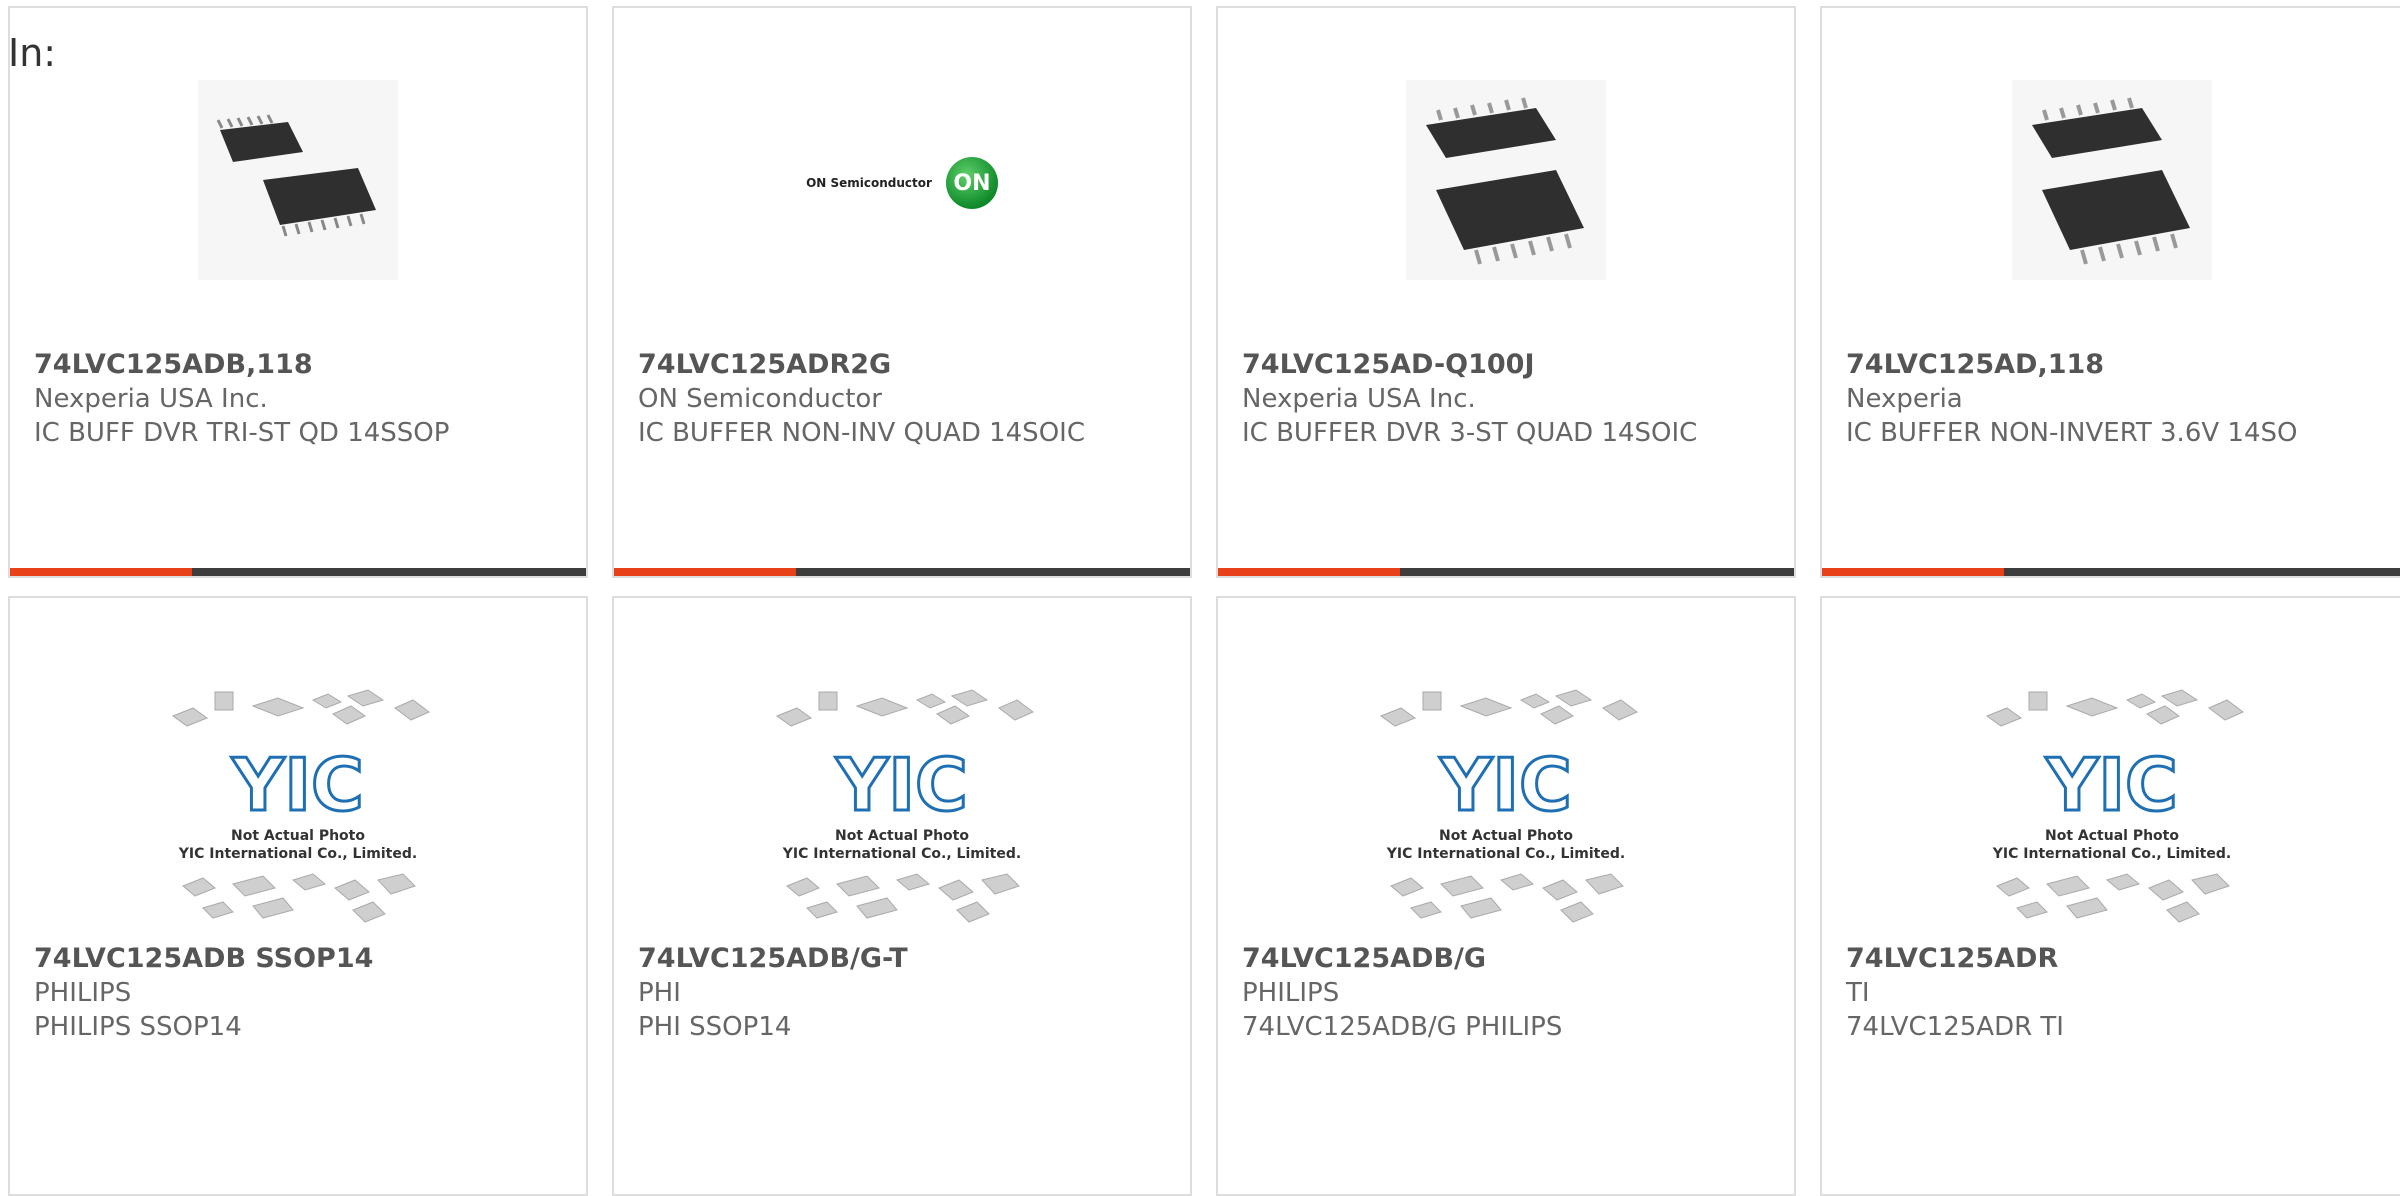 Image resolution: width=2400 pixels, height=1196 pixels. What do you see at coordinates (1470, 433) in the screenshot?
I see `description: IC BUFFER DVR 3-ST QUAD 14SOIC` at bounding box center [1470, 433].